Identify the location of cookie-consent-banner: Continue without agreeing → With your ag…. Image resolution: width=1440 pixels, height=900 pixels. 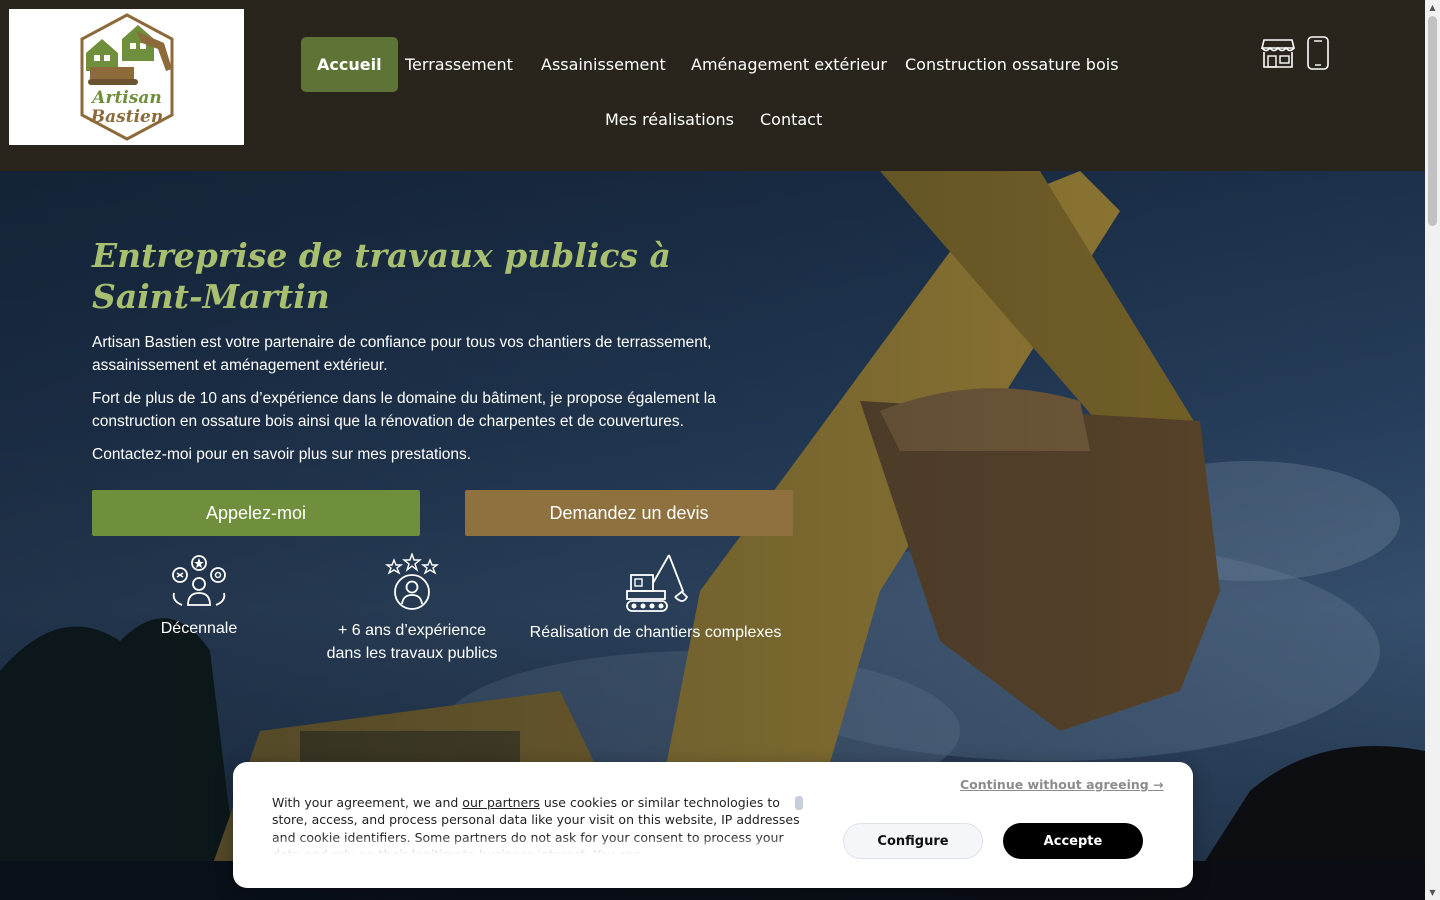
(713, 825).